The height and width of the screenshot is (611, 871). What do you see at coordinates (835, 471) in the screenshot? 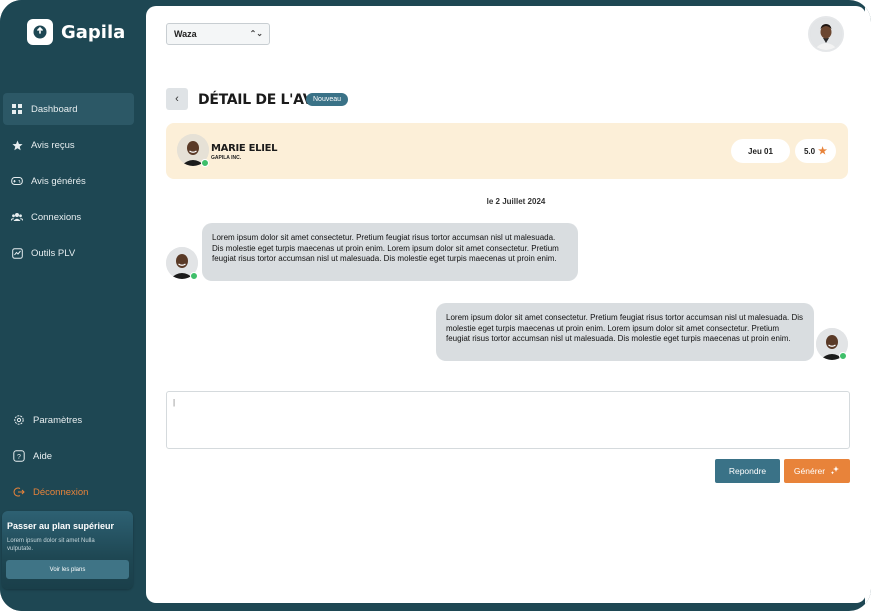
I see `sparkle-icon` at bounding box center [835, 471].